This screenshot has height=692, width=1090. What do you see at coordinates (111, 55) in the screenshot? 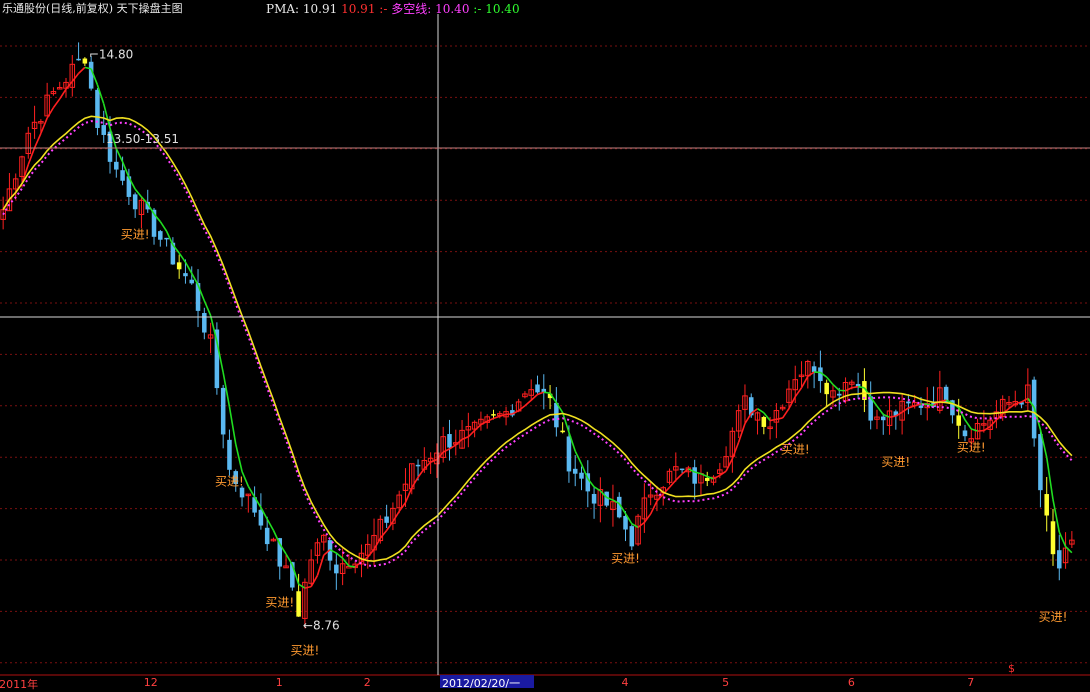
I see `high-price-label: ⌐14.80` at bounding box center [111, 55].